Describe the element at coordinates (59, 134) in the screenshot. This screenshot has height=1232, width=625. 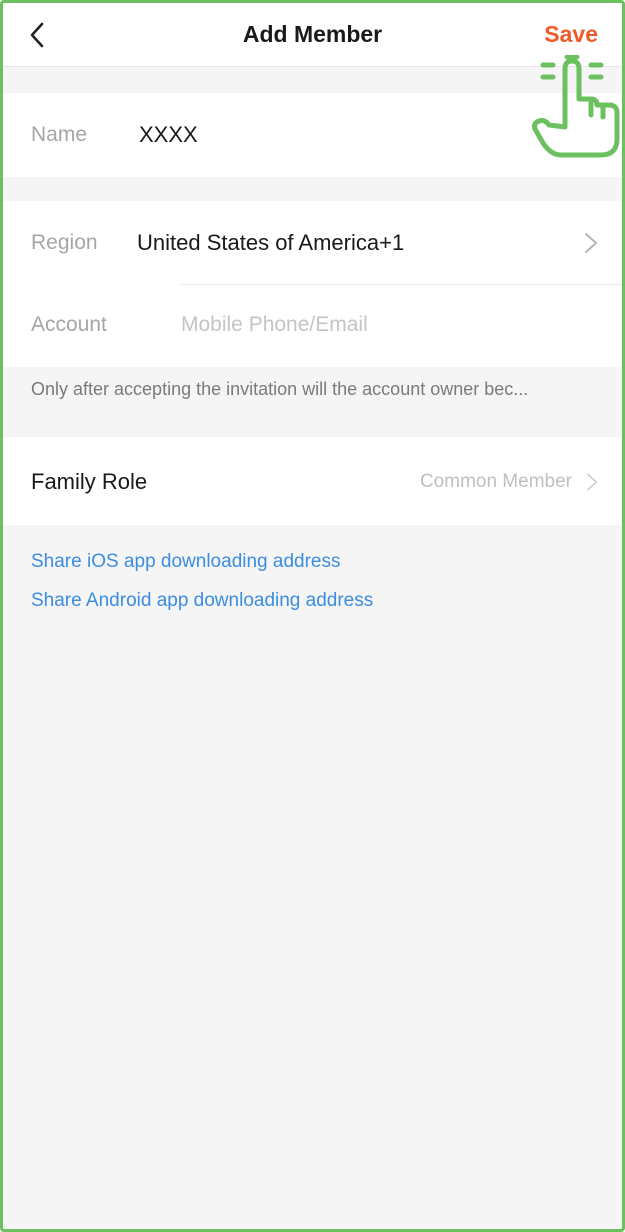
I see `name-label: Name` at that location.